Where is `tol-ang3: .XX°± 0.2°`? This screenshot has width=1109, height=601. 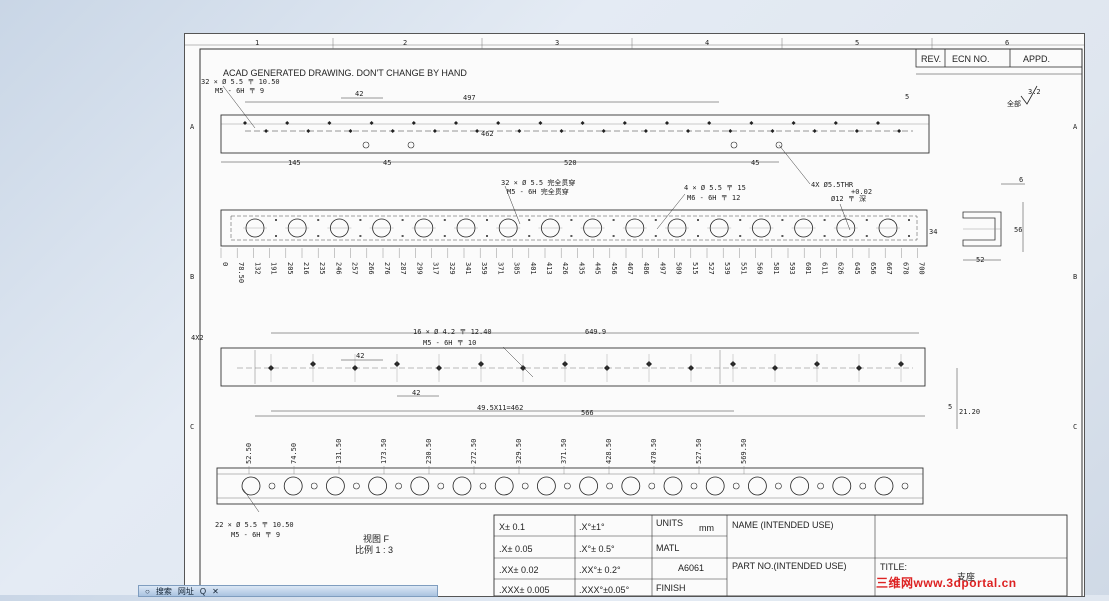
tol-ang3: .XX°± 0.2° is located at coordinates (600, 570).